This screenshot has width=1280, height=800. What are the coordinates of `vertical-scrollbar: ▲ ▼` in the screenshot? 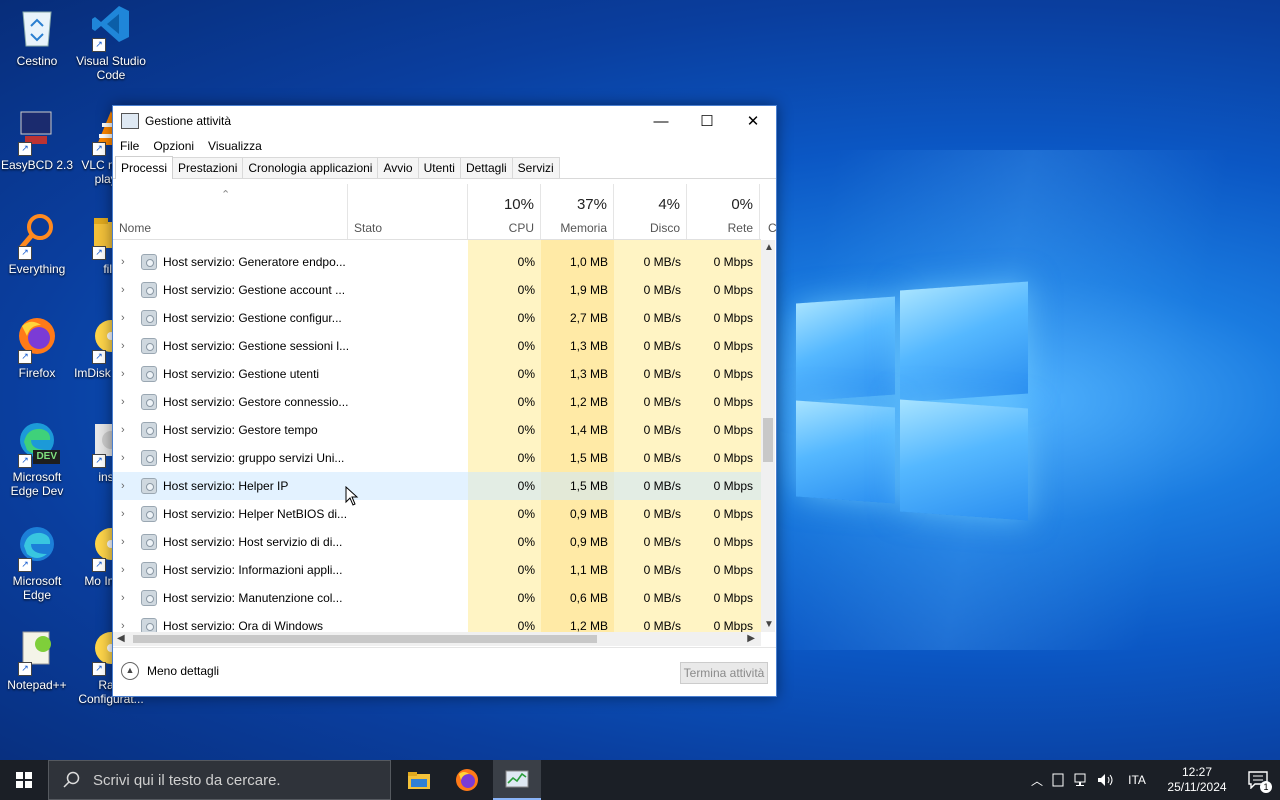 It's located at (768, 436).